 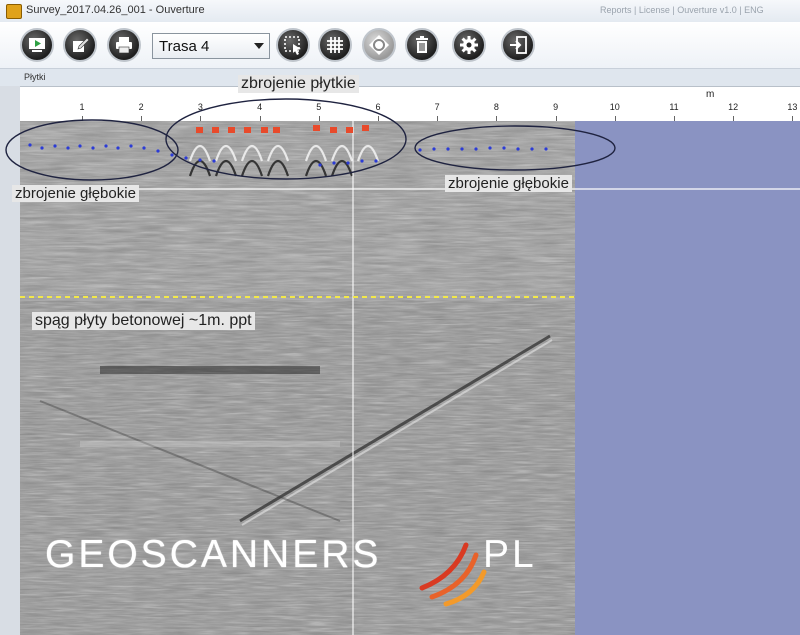 I want to click on deep-rebar-left-label: zbrojenie głębokie, so click(x=75, y=193).